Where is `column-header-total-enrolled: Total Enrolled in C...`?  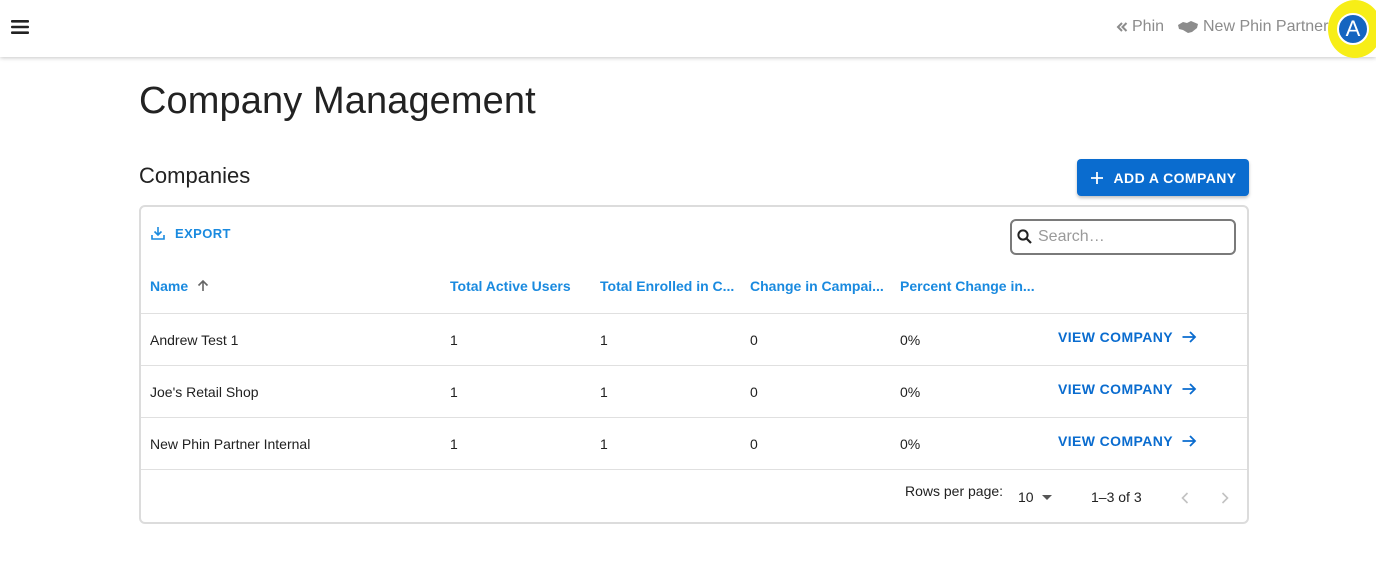
column-header-total-enrolled: Total Enrolled in C... is located at coordinates (667, 286).